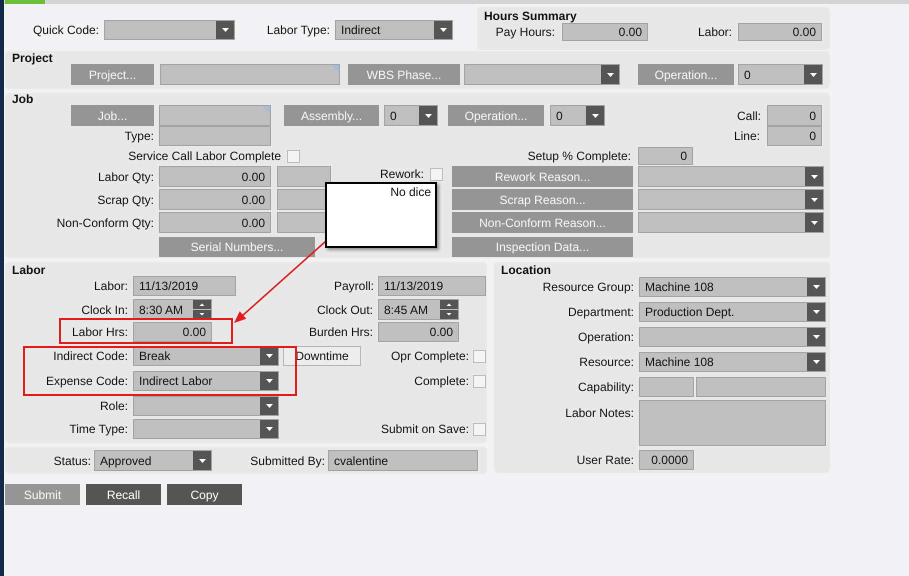 The height and width of the screenshot is (576, 909). I want to click on dropdown: Break, so click(206, 356).